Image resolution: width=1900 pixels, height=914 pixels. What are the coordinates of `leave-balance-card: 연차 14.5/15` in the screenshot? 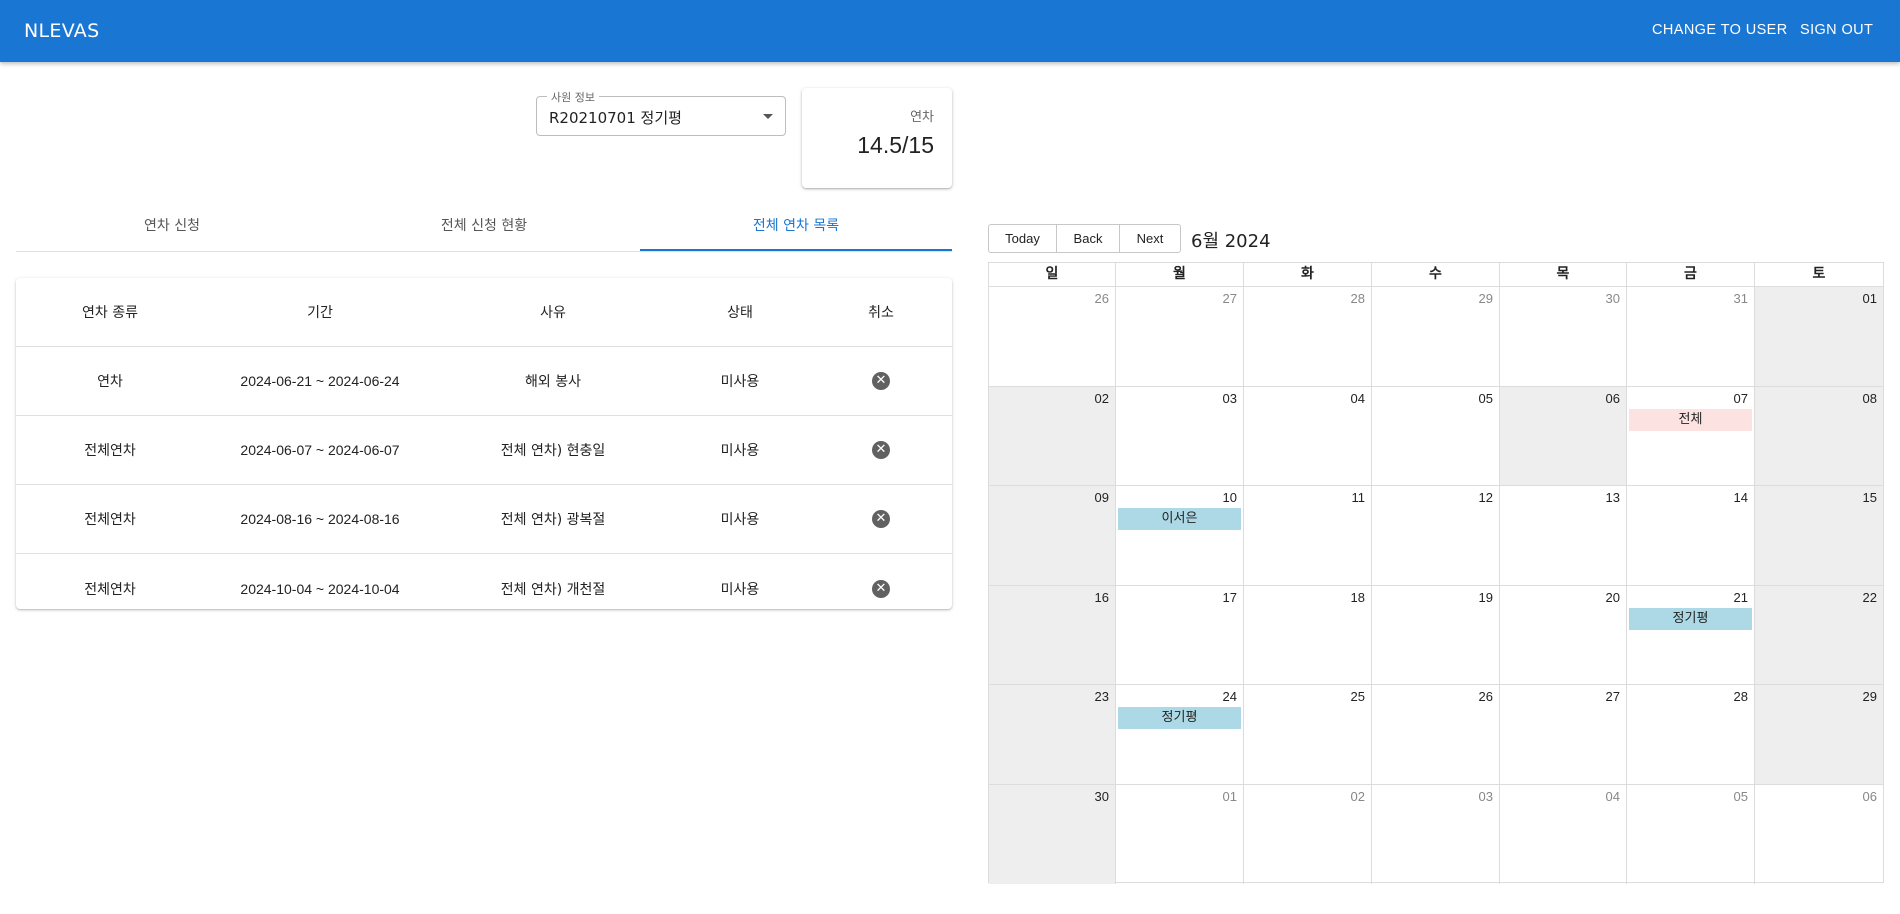 It's located at (877, 138).